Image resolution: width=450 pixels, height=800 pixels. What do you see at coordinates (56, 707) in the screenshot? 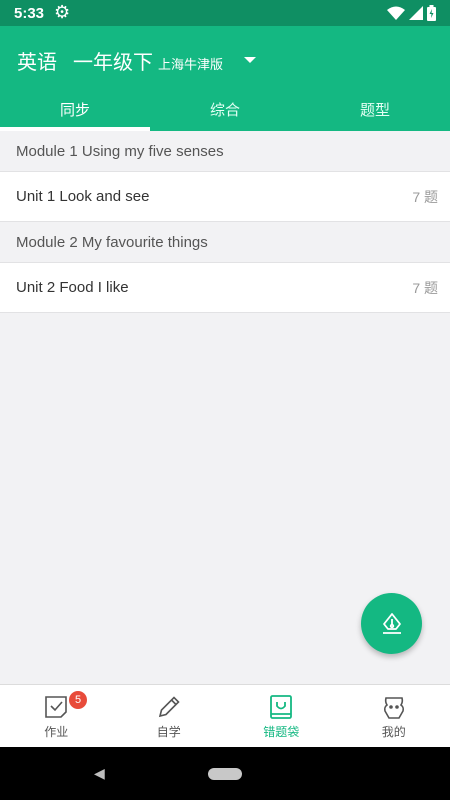
I see `homework-icon` at bounding box center [56, 707].